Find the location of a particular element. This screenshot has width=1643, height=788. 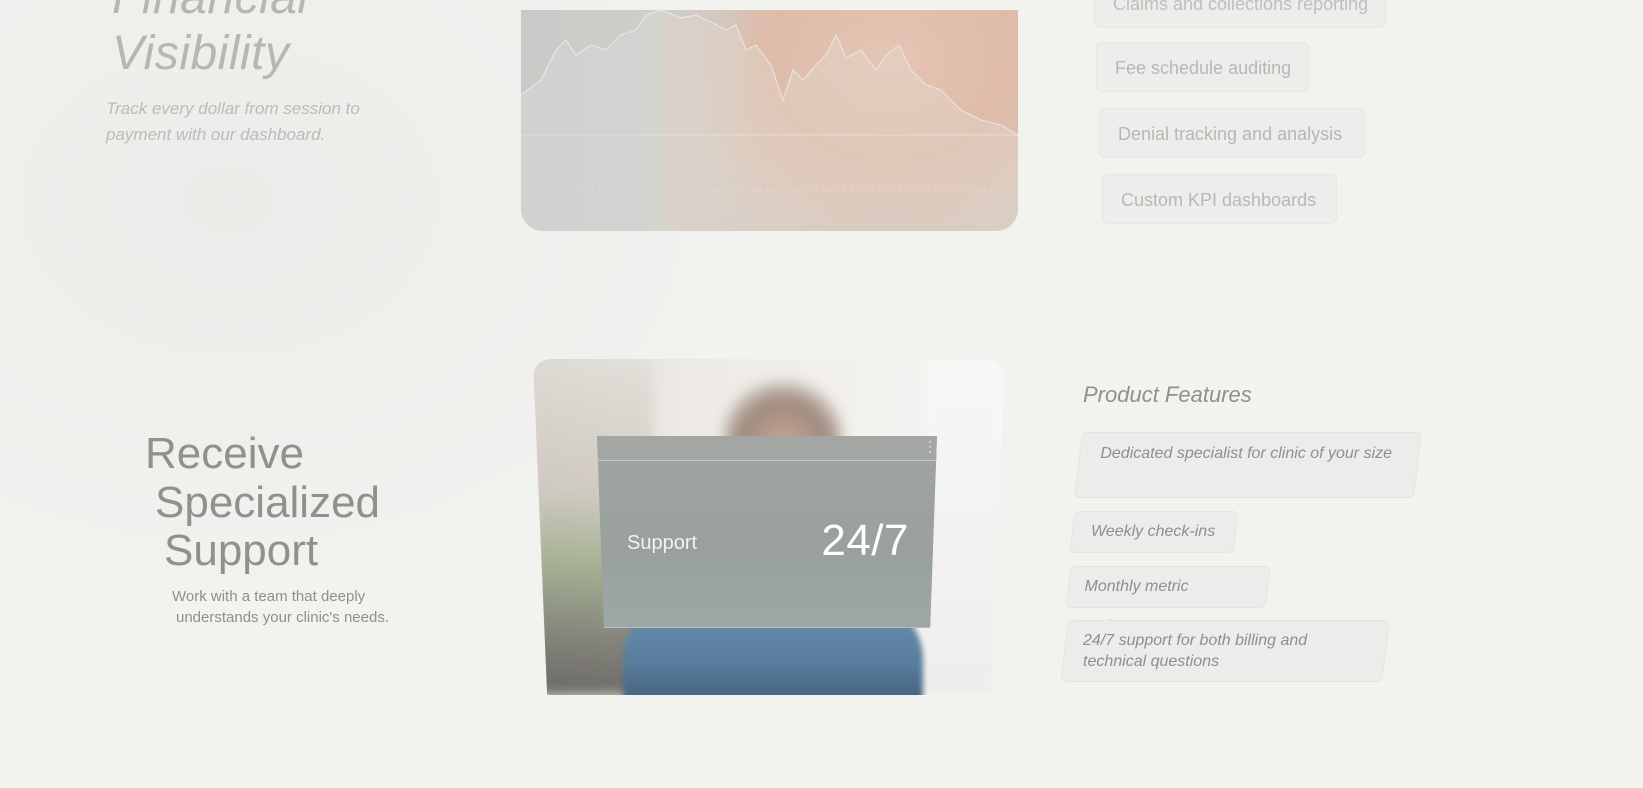

financial-visibility-heading: Financial Visibility is located at coordinates (210, 41).